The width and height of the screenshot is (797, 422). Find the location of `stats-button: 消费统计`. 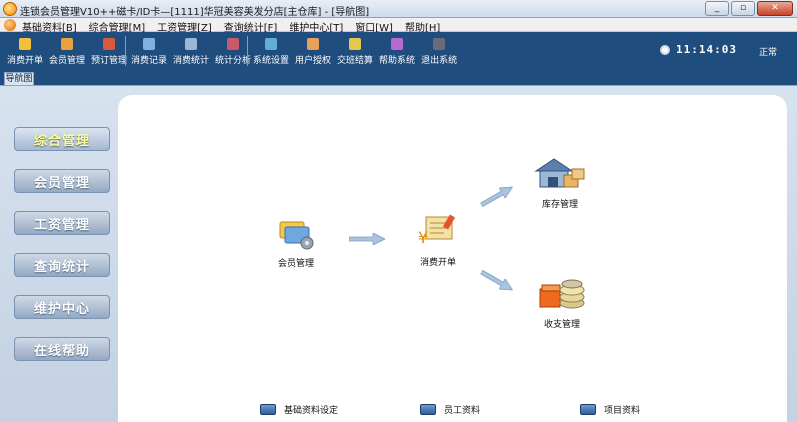

stats-button: 消费统计 is located at coordinates (191, 51).